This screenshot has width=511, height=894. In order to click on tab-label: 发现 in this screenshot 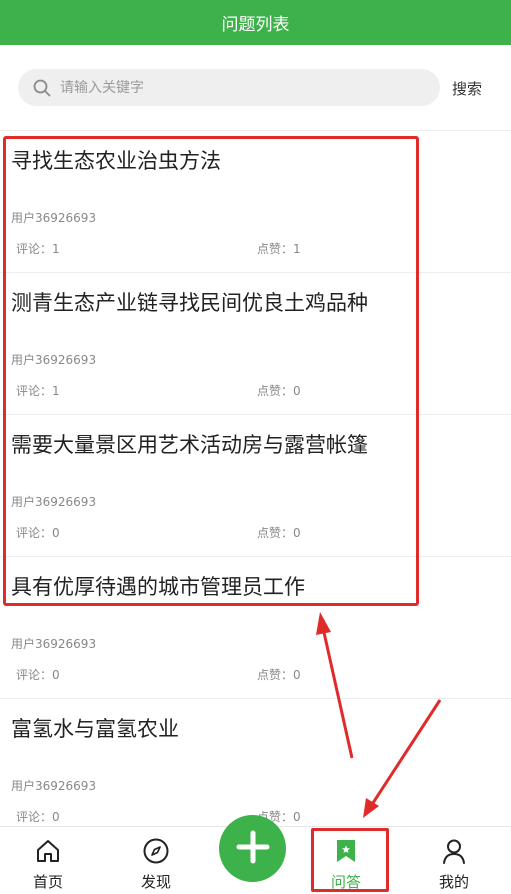, I will do `click(155, 882)`.